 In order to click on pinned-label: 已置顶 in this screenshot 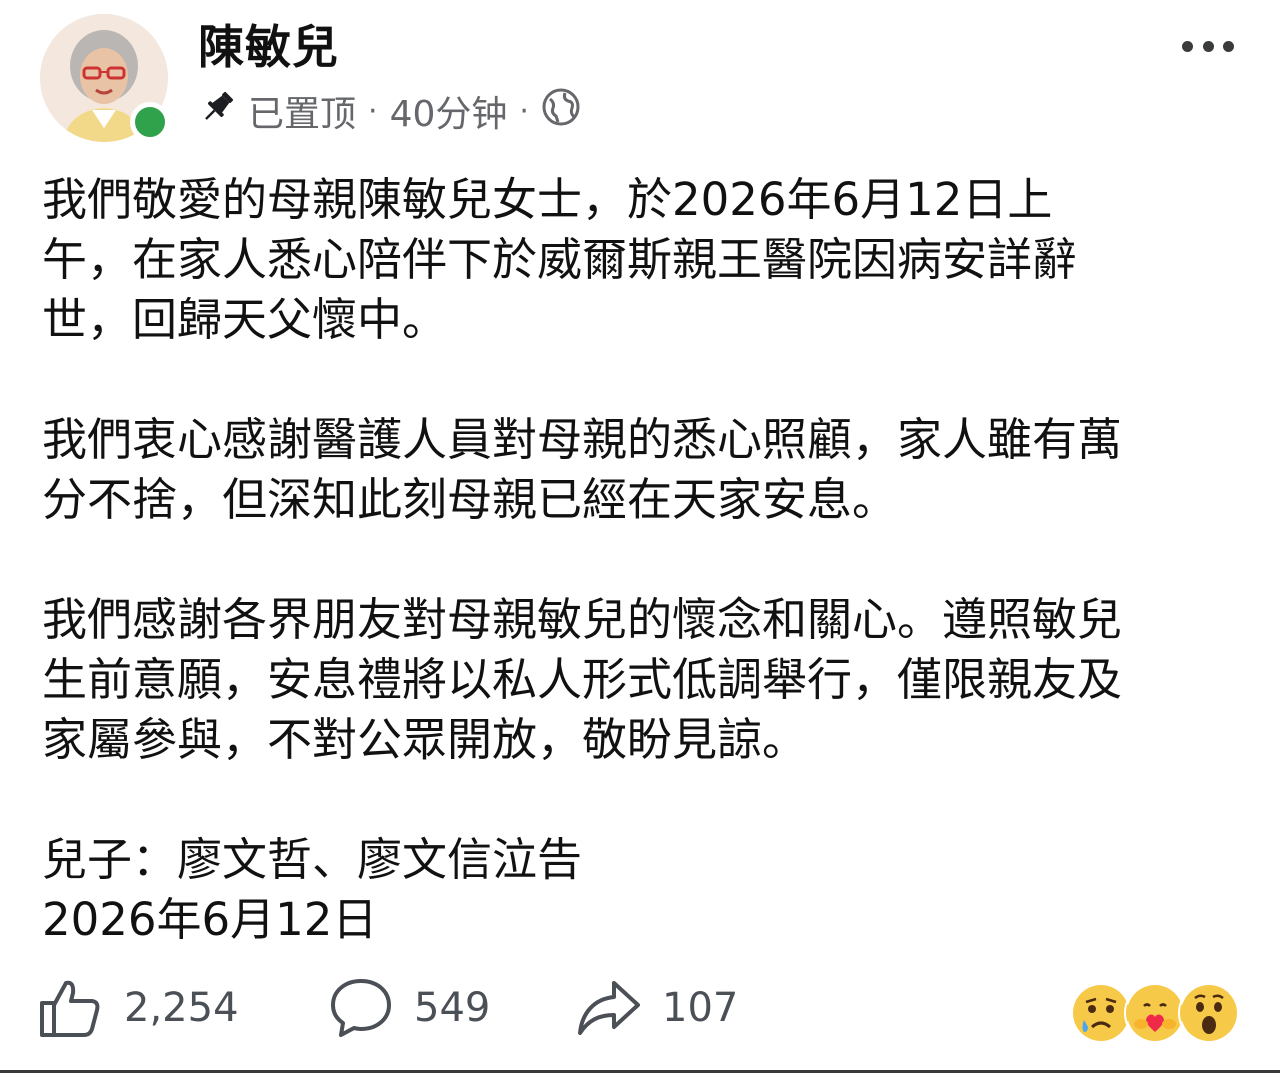, I will do `click(302, 114)`.